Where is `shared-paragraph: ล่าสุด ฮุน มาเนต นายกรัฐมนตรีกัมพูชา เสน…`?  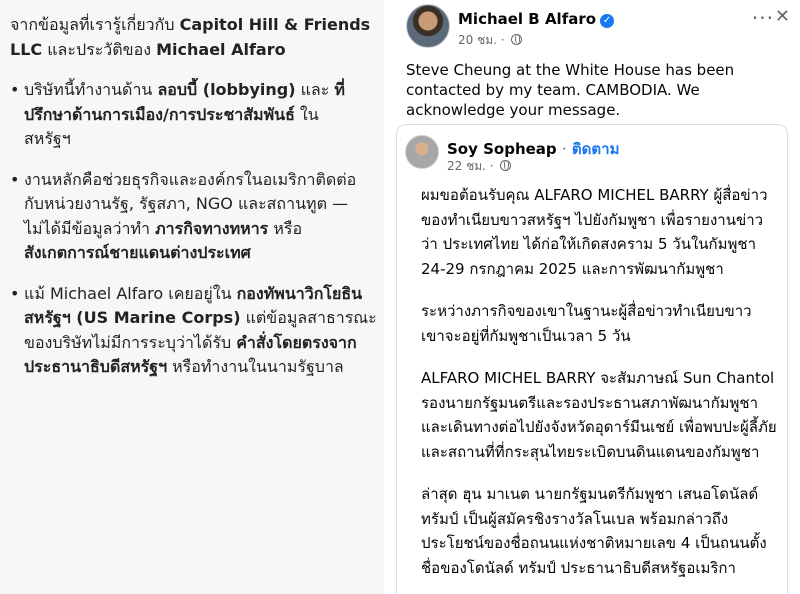 shared-paragraph: ล่าสุด ฮุน มาเนต นายกรัฐมนตรีกัมพูชา เสน… is located at coordinates (594, 531).